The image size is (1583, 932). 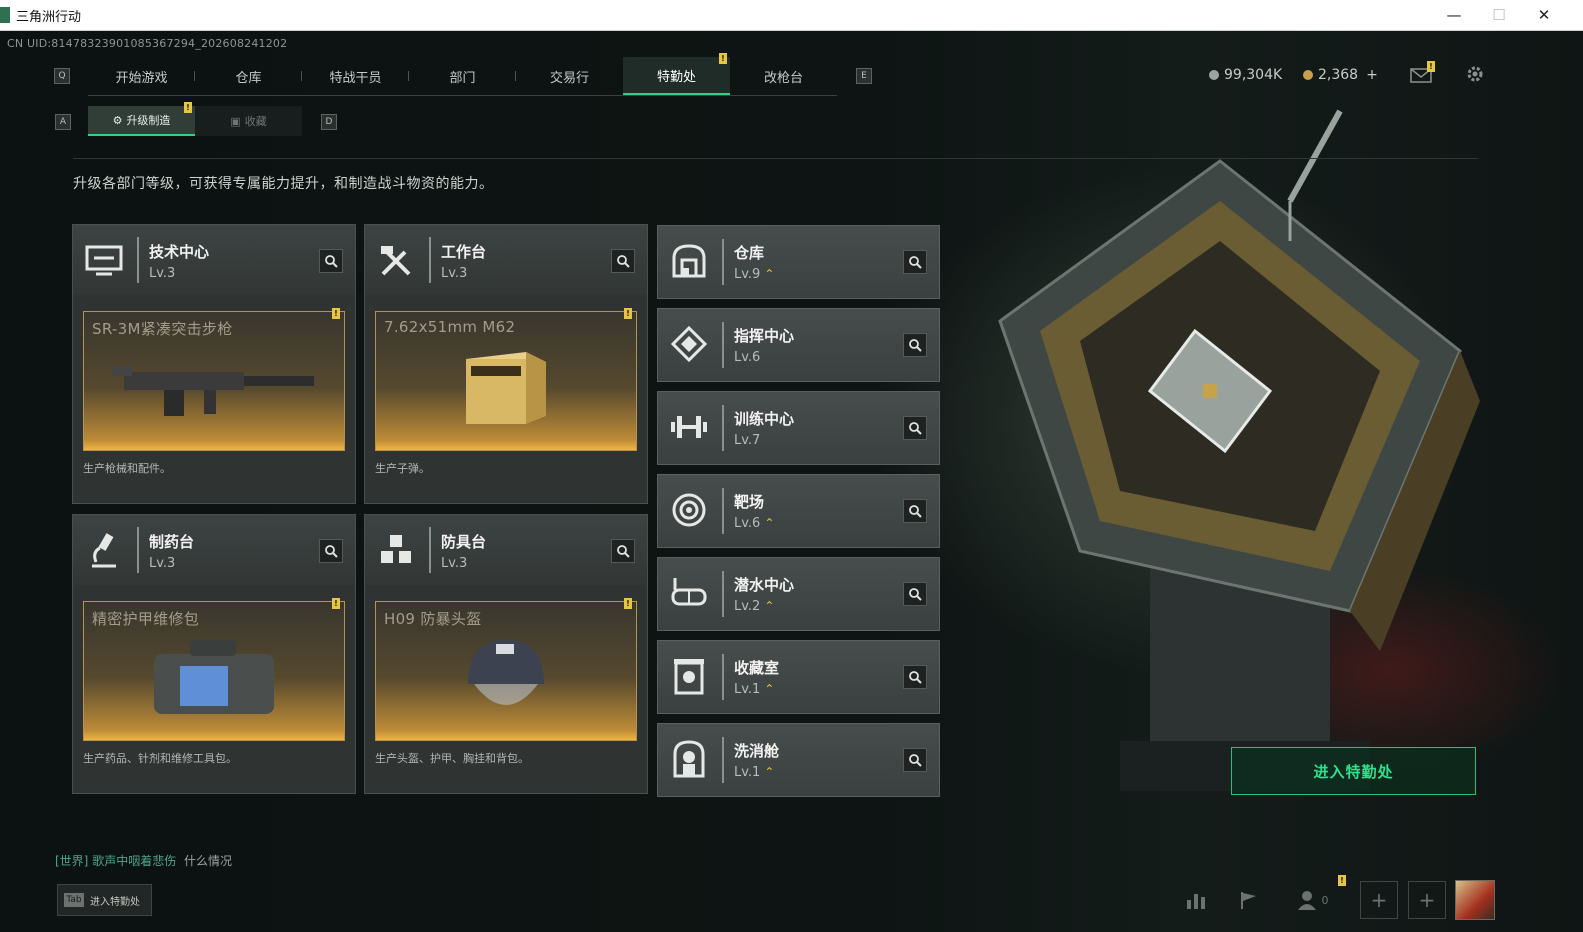 What do you see at coordinates (396, 261) in the screenshot?
I see `tools-icon` at bounding box center [396, 261].